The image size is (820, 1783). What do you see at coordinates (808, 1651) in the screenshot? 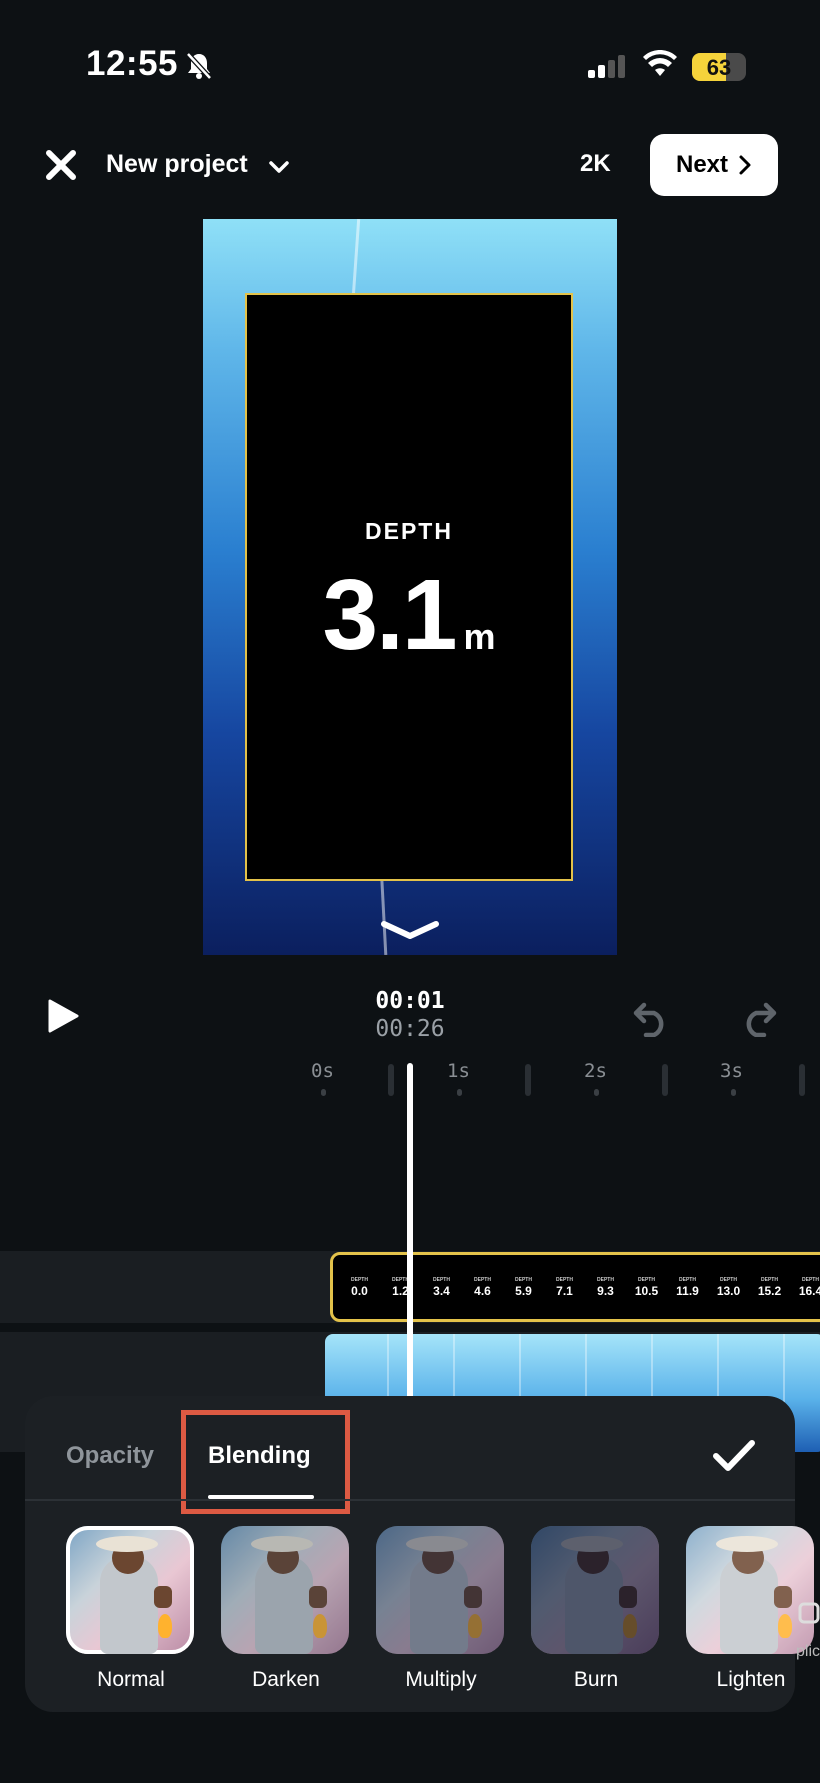
I see `offscreen-tool-label: plic` at bounding box center [808, 1651].